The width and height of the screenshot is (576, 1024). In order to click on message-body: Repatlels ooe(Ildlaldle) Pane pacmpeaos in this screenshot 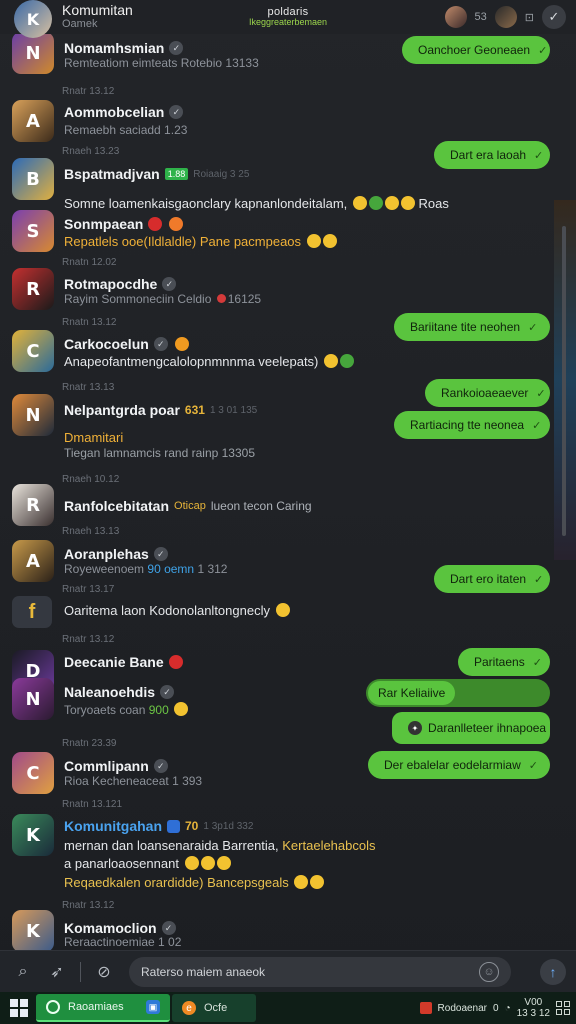, I will do `click(183, 241)`.